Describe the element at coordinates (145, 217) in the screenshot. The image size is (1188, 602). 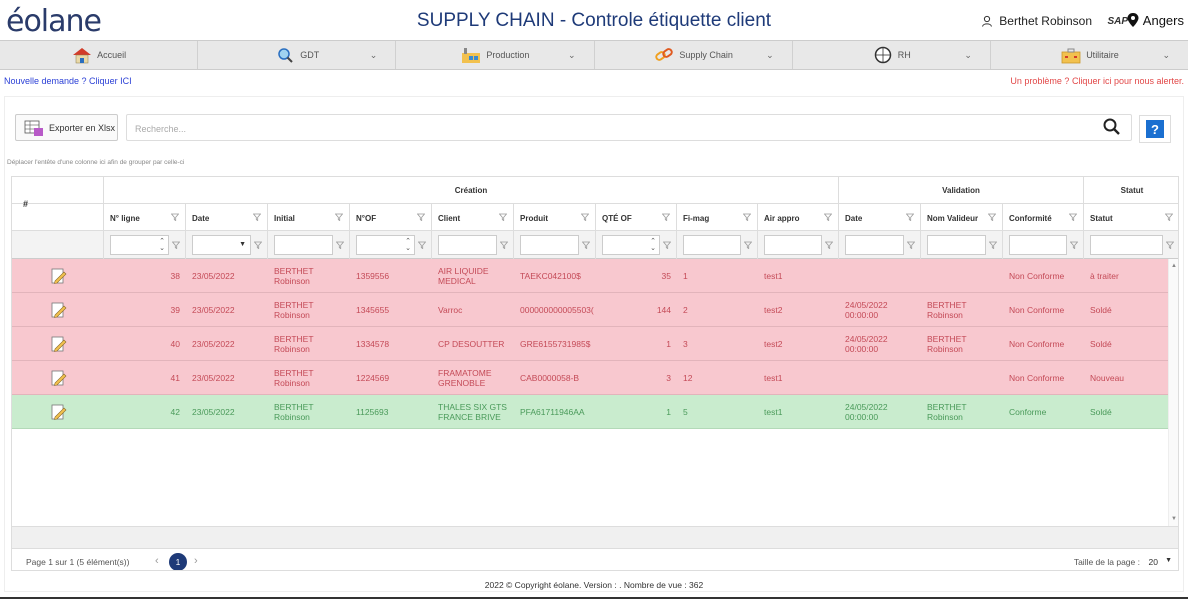
I see `column-header: N° ligne` at that location.